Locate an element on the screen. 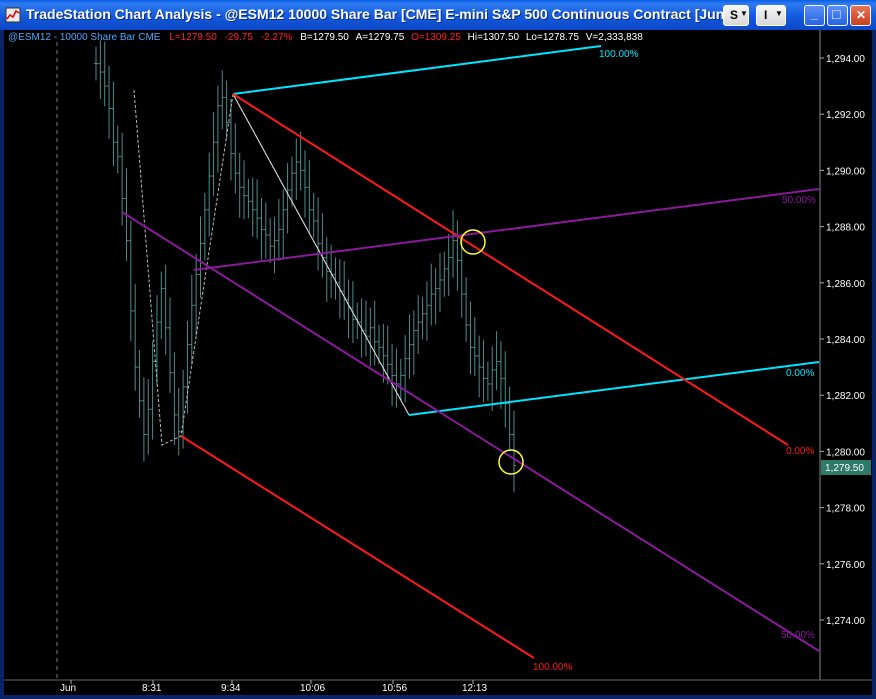 Image resolution: width=876 pixels, height=699 pixels. time-tick-label: 10:06 is located at coordinates (312, 688).